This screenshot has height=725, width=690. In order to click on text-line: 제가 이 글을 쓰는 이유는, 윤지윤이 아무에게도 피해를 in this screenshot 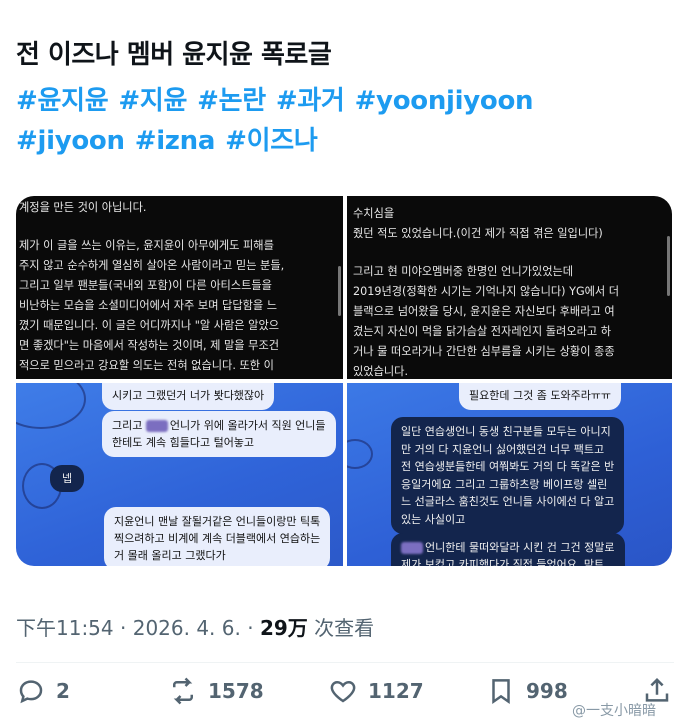, I will do `click(146, 245)`.